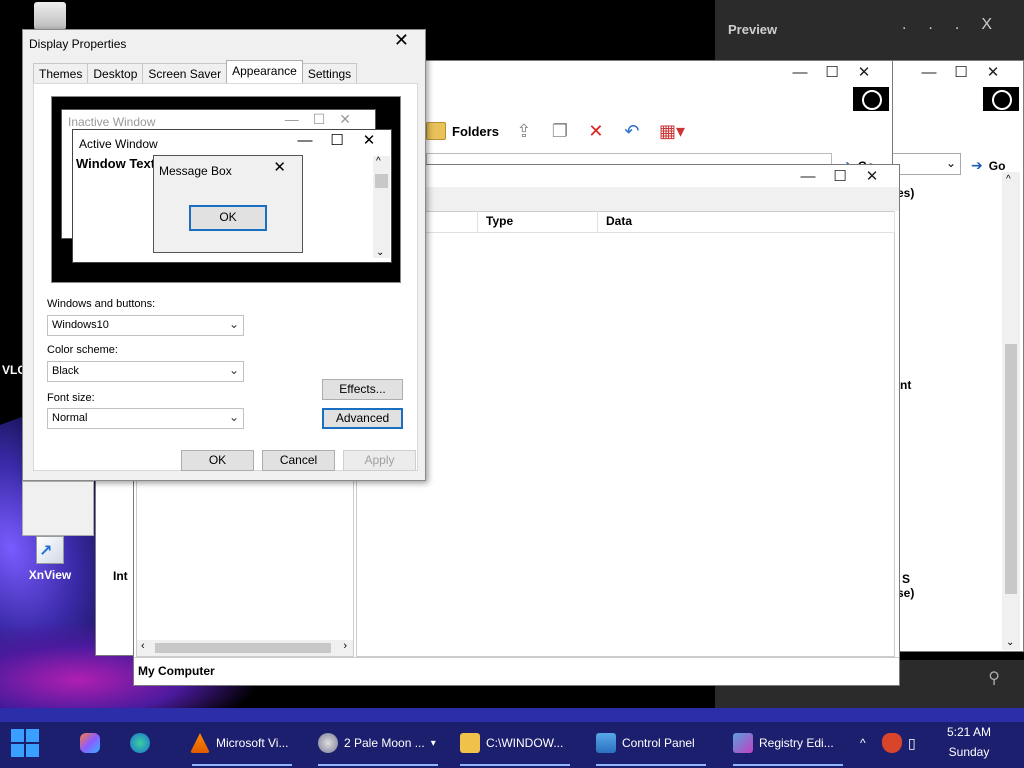  What do you see at coordinates (892, 743) in the screenshot?
I see `shield-icon` at bounding box center [892, 743].